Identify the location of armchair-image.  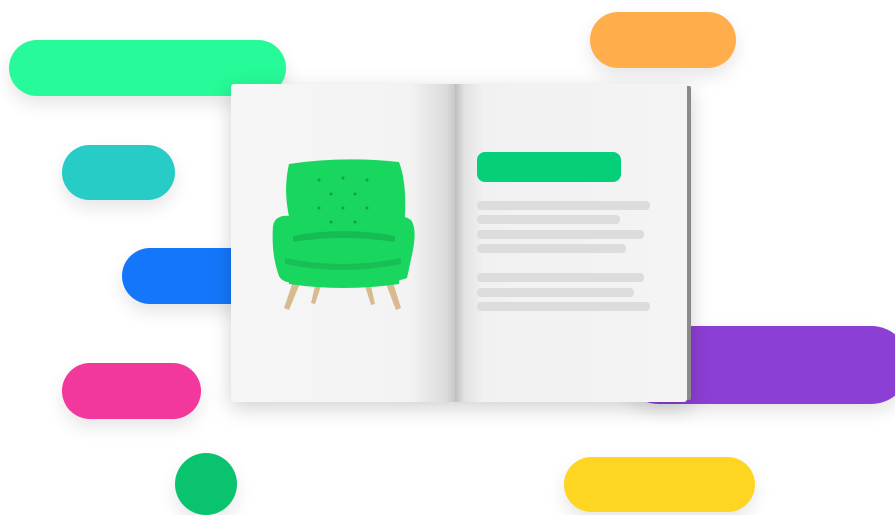
(343, 234).